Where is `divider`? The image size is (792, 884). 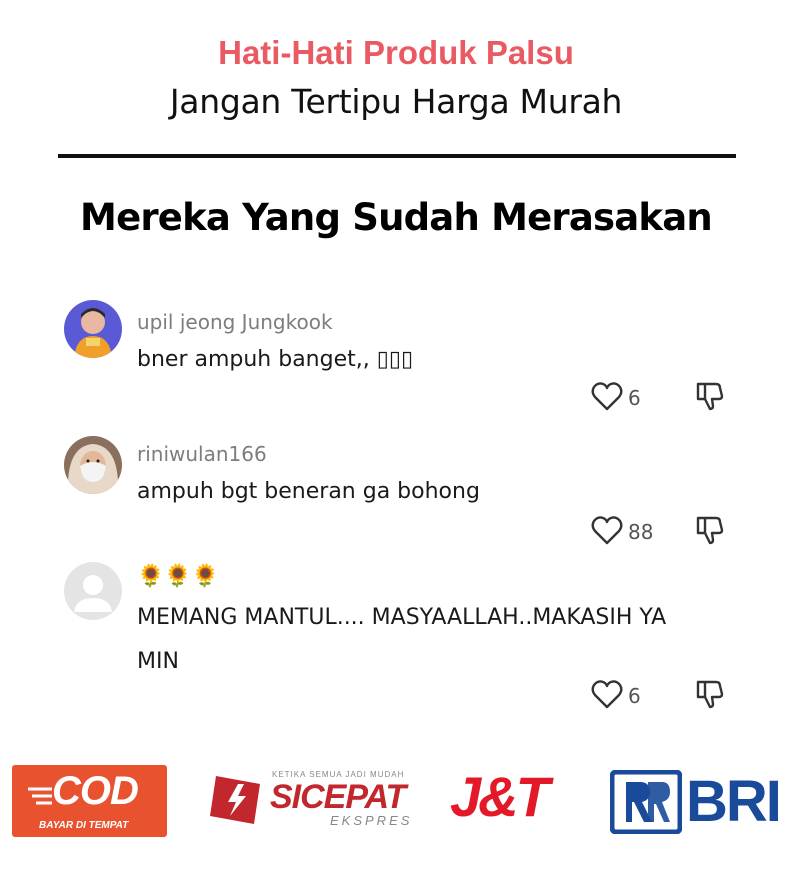
divider is located at coordinates (397, 156).